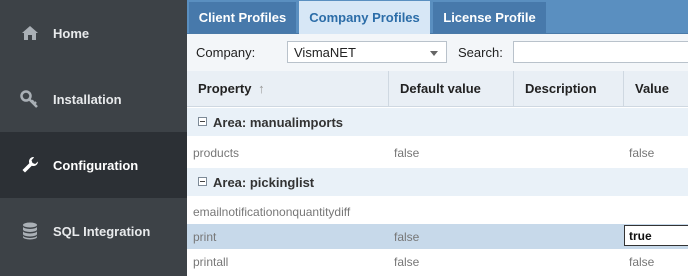  Describe the element at coordinates (93, 33) in the screenshot. I see `sidebar-item-home: Home` at that location.